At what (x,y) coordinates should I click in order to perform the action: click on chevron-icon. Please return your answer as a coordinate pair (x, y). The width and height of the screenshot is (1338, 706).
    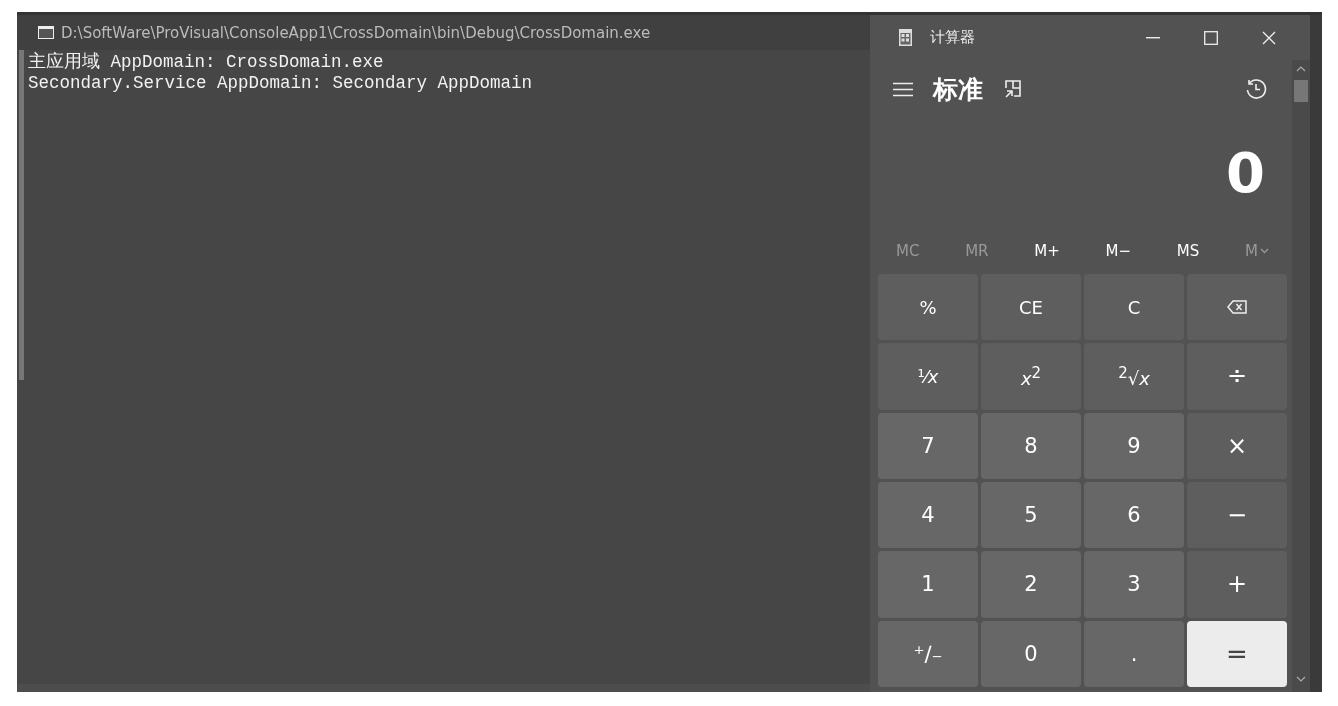
    Looking at the image, I should click on (1264, 251).